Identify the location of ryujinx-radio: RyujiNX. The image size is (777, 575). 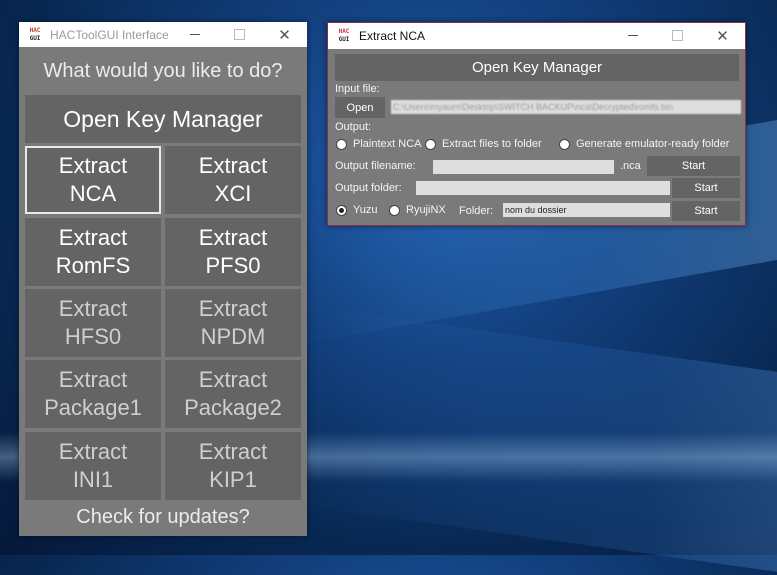
(417, 210).